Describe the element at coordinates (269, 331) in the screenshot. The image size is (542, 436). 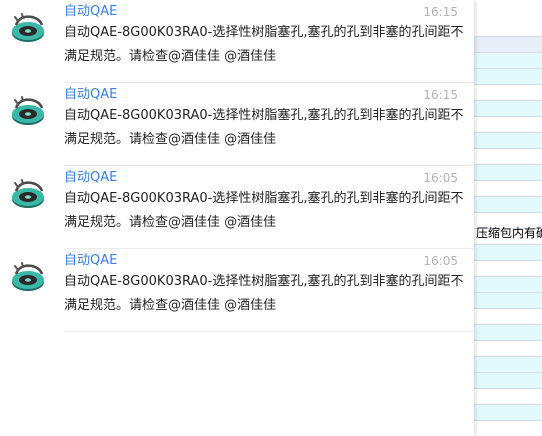
I see `divider` at that location.